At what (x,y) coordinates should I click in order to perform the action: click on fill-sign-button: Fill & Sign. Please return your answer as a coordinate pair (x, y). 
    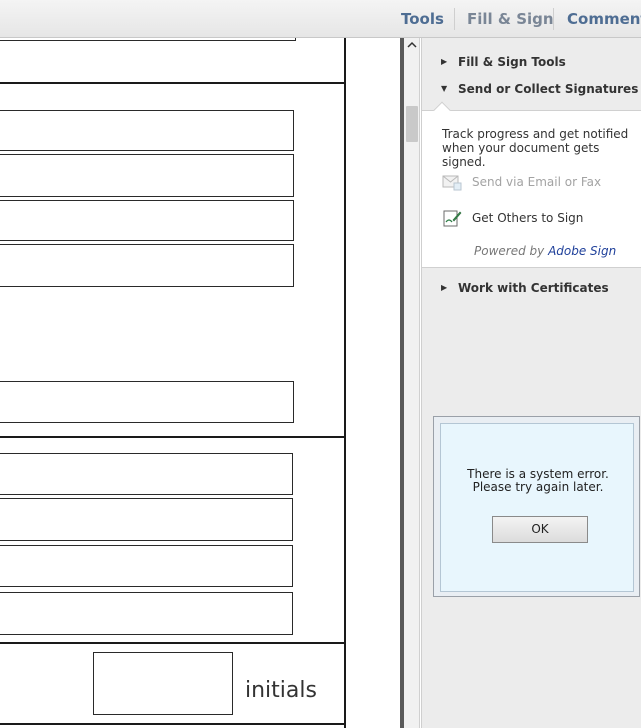
    Looking at the image, I should click on (510, 19).